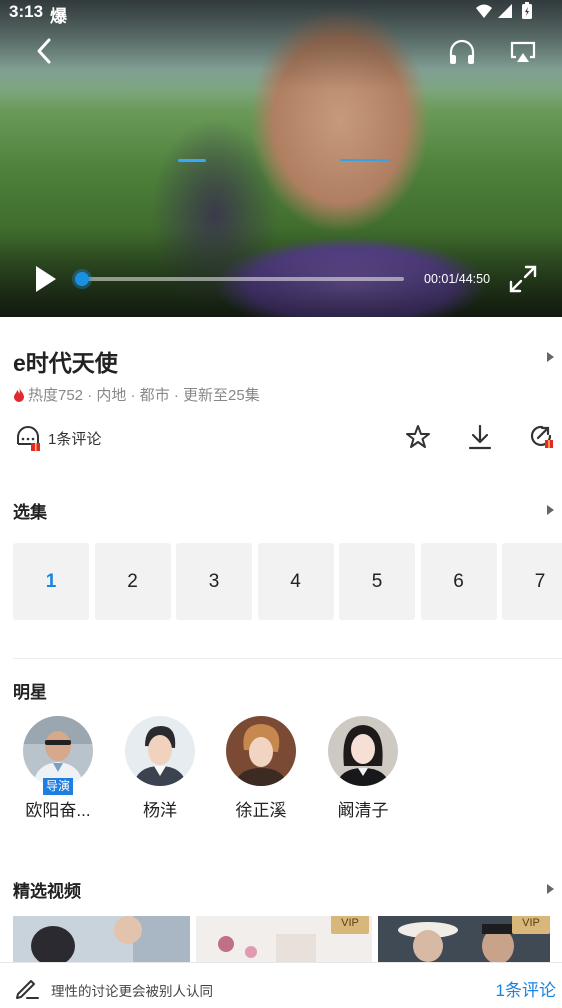  What do you see at coordinates (261, 810) in the screenshot?
I see `star-name: 徐正溪` at bounding box center [261, 810].